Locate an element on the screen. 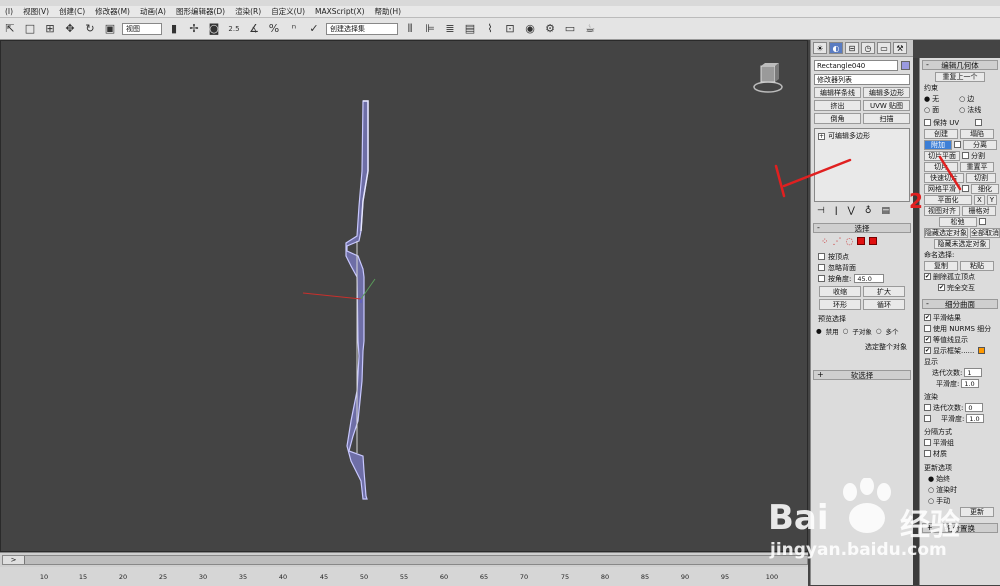 The height and width of the screenshot is (586, 1000). cage-color-swatch is located at coordinates (982, 350).